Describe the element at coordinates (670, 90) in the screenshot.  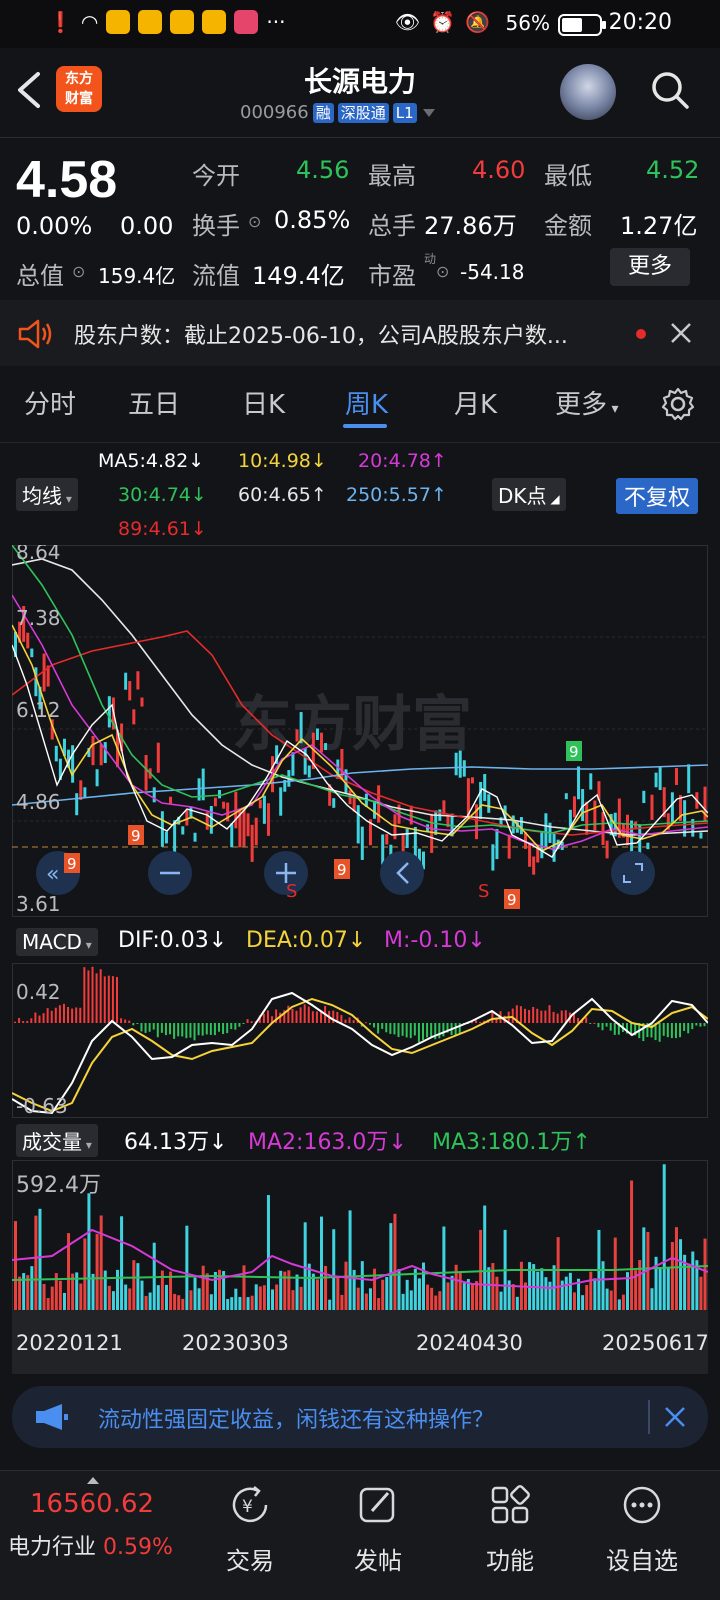
I see `search-icon` at that location.